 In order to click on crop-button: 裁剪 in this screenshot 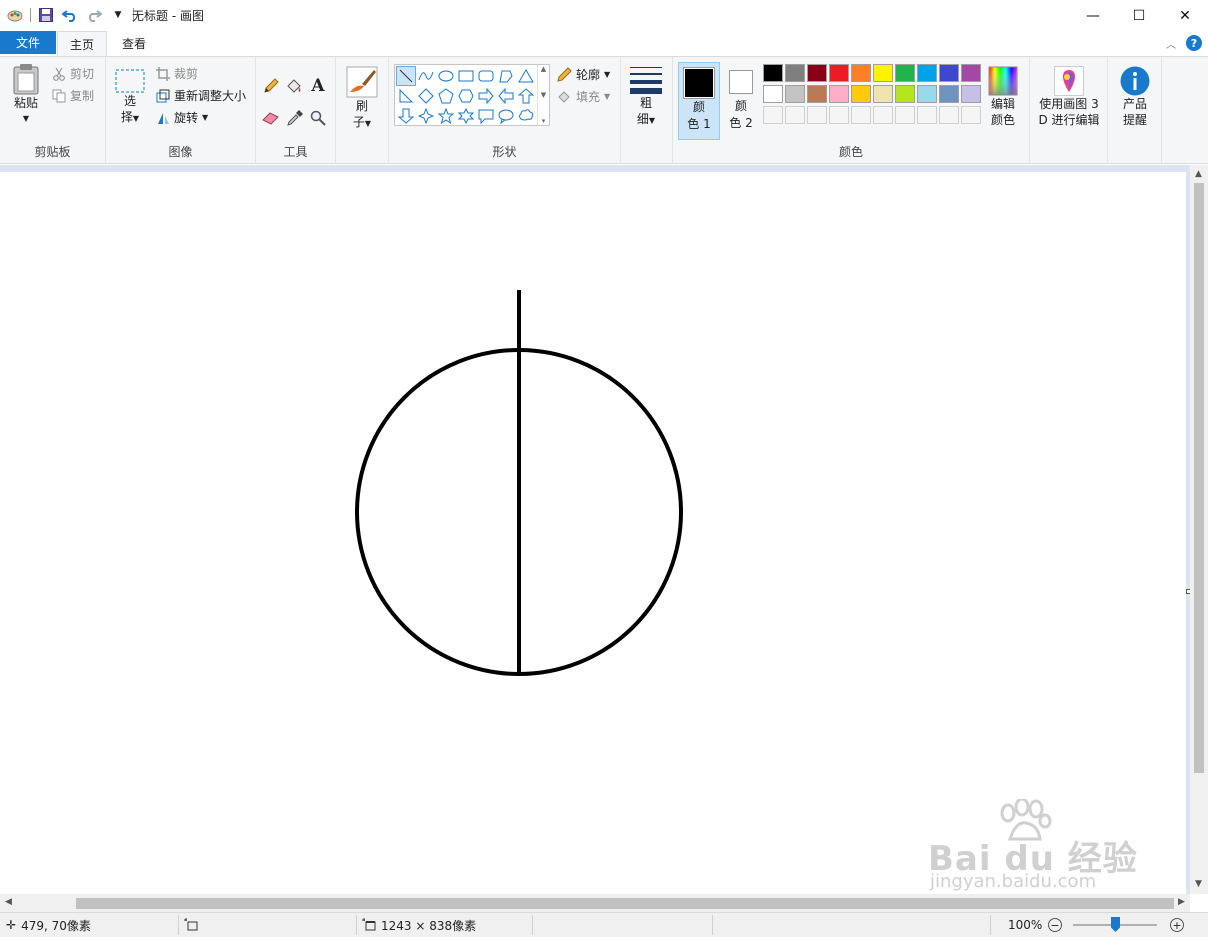, I will do `click(177, 73)`.